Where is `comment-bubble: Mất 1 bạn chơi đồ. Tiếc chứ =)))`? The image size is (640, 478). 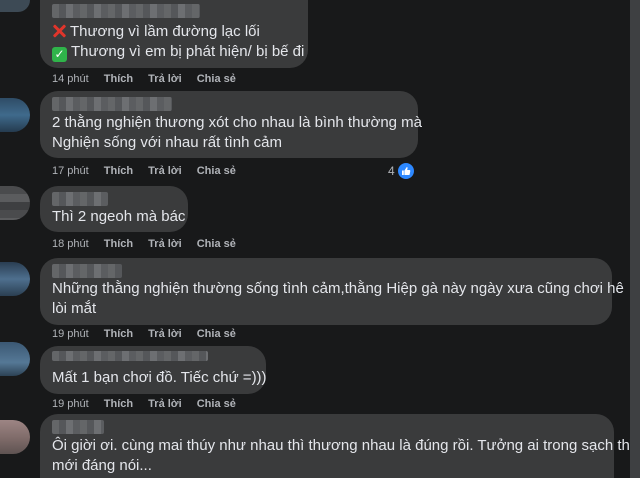 comment-bubble: Mất 1 bạn chơi đồ. Tiếc chứ =))) is located at coordinates (153, 370).